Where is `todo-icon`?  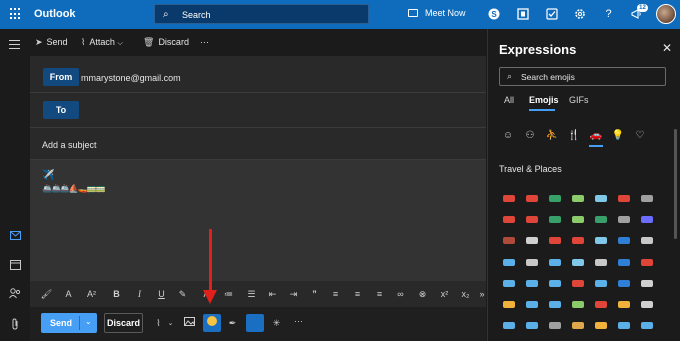
todo-icon is located at coordinates (551, 14).